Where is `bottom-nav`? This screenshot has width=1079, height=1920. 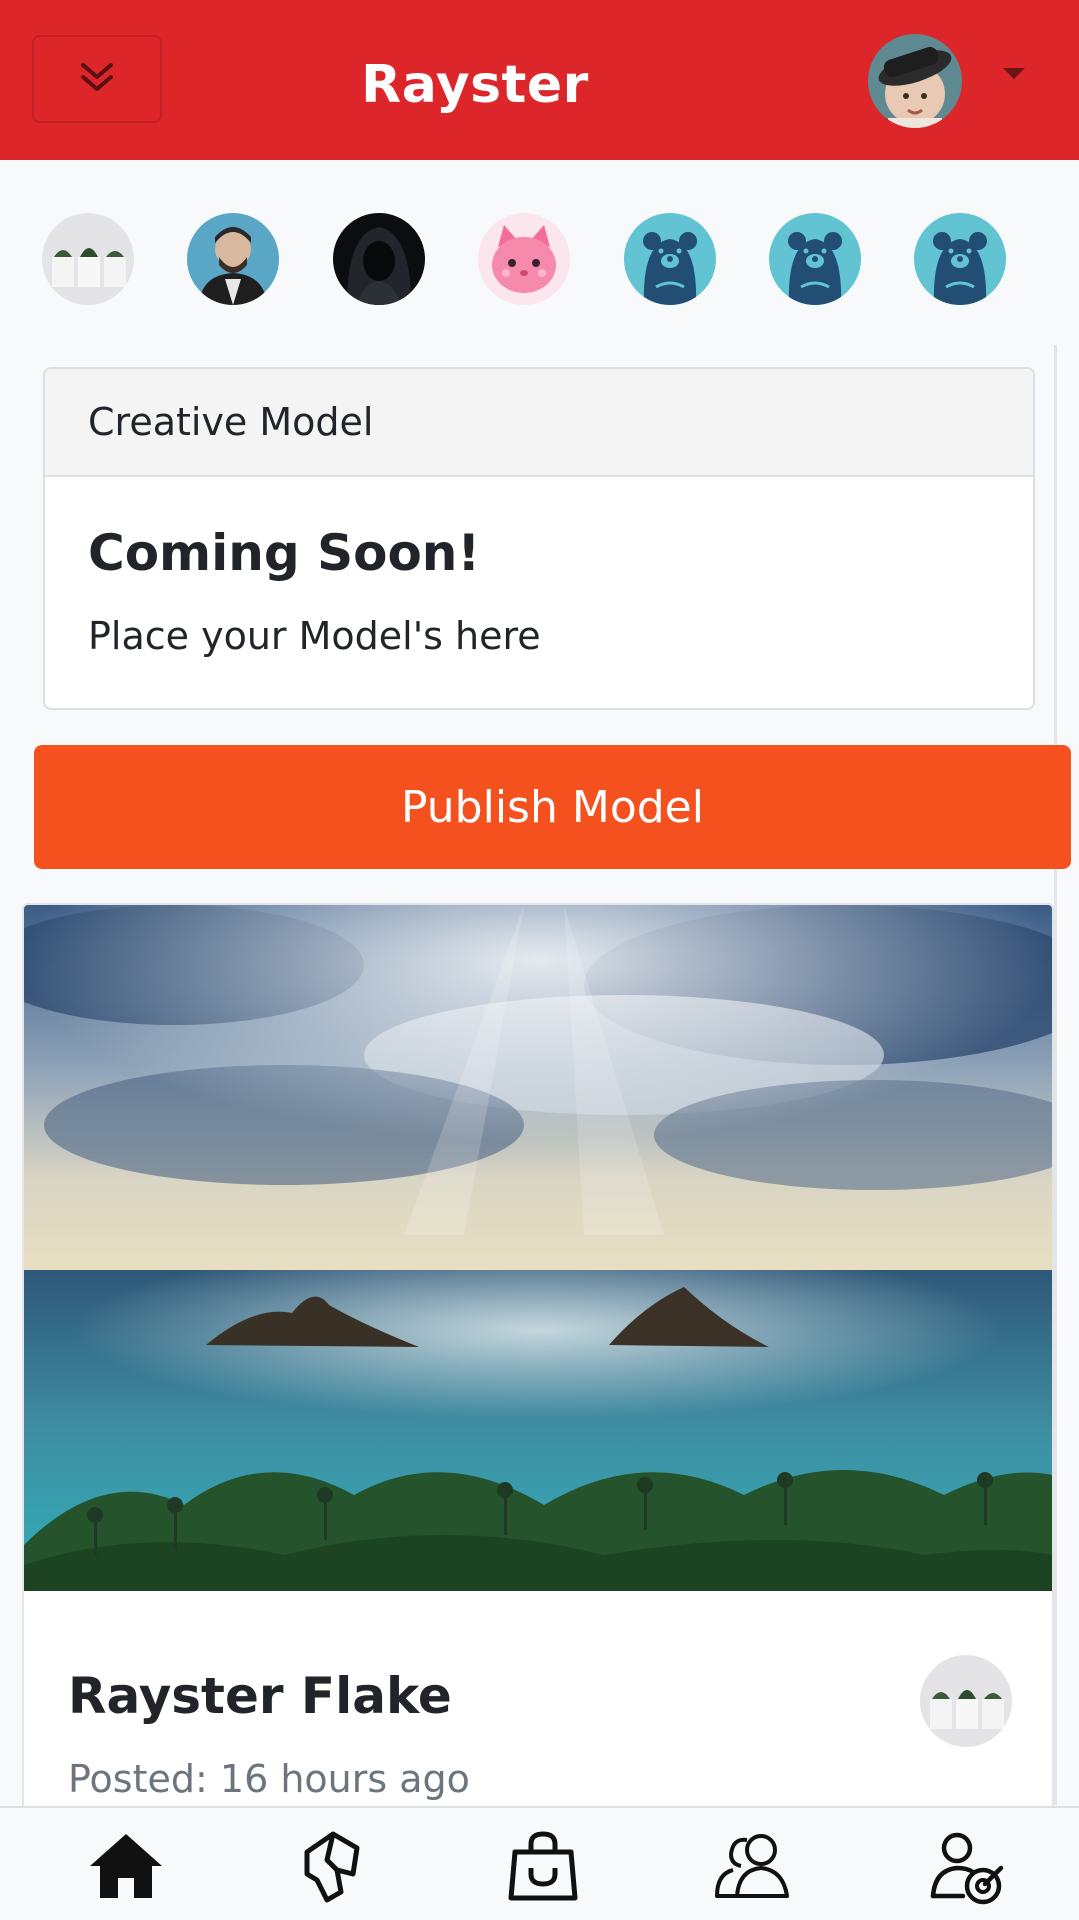 bottom-nav is located at coordinates (539, 1862).